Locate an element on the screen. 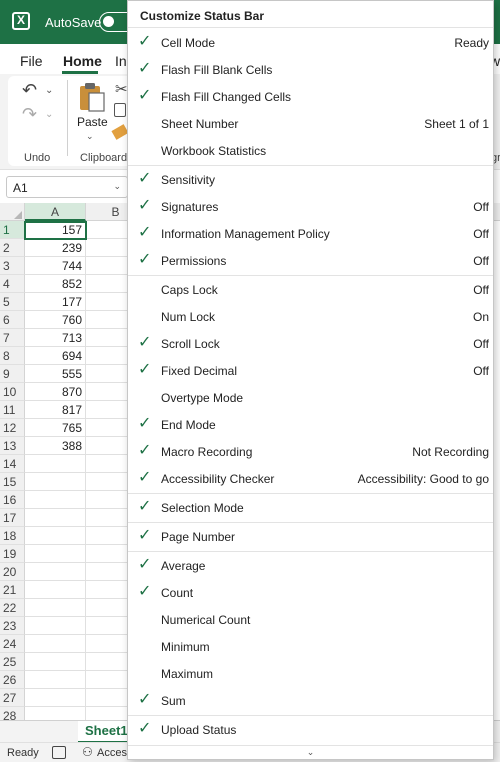  row-header: 26 is located at coordinates (12, 680).